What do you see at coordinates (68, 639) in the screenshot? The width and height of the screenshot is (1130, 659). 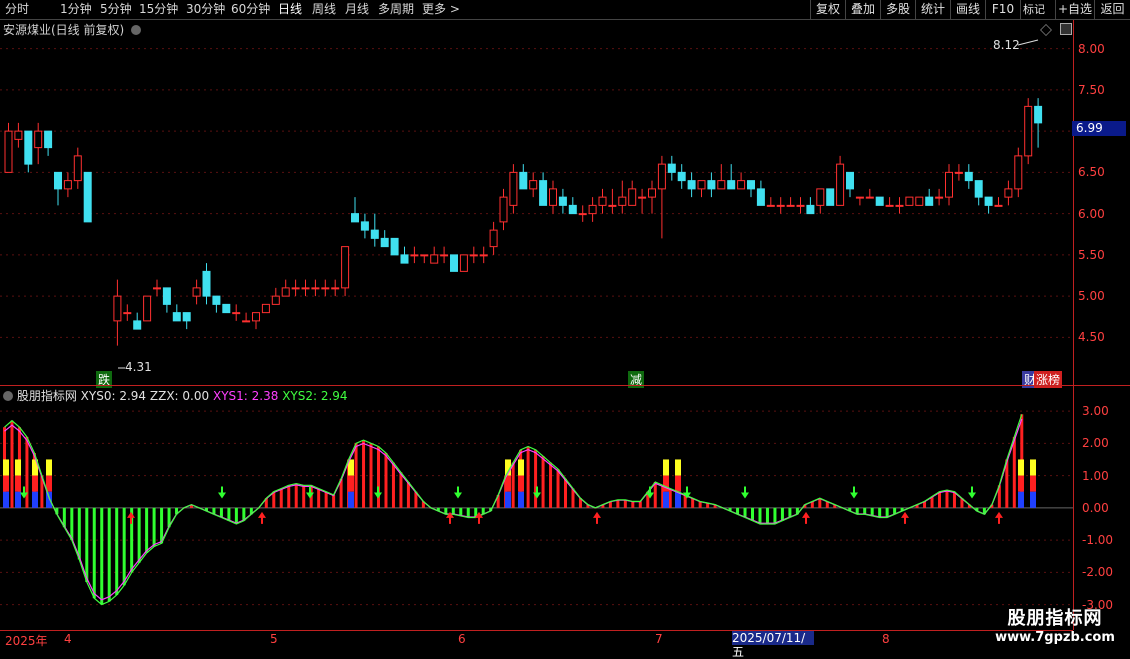 I see `month-4: 4` at bounding box center [68, 639].